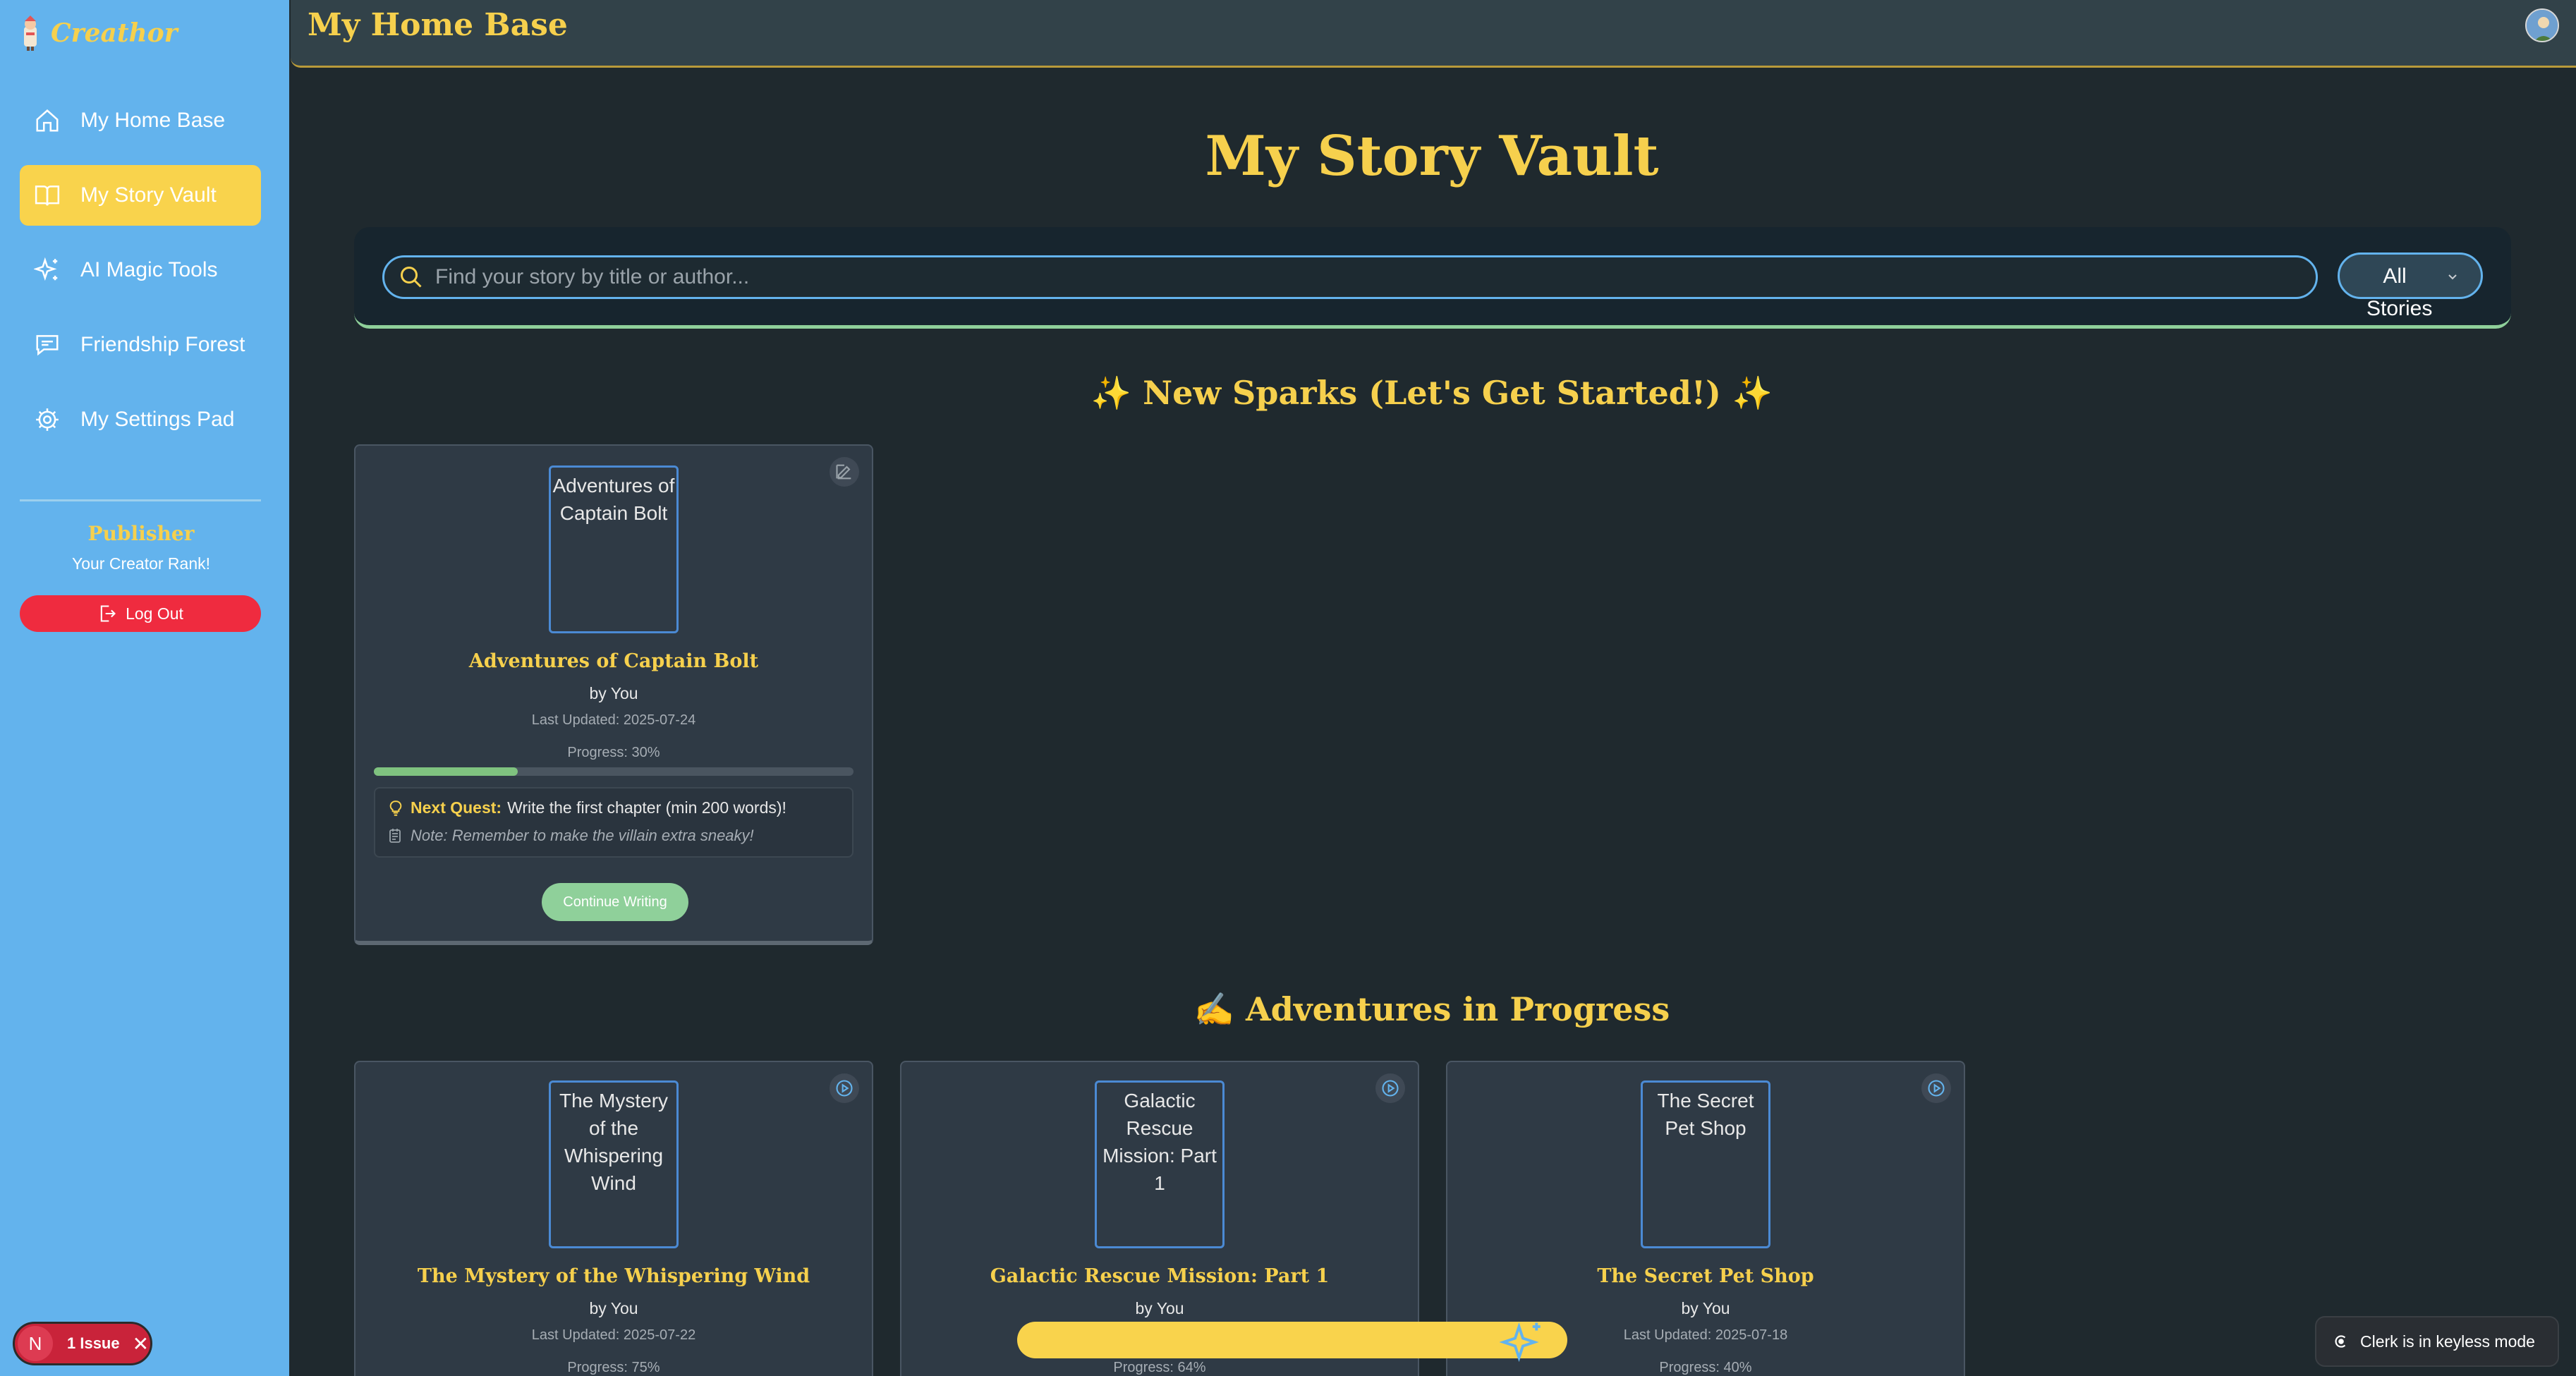 The height and width of the screenshot is (1376, 2576). I want to click on logout-button: Log Out, so click(140, 613).